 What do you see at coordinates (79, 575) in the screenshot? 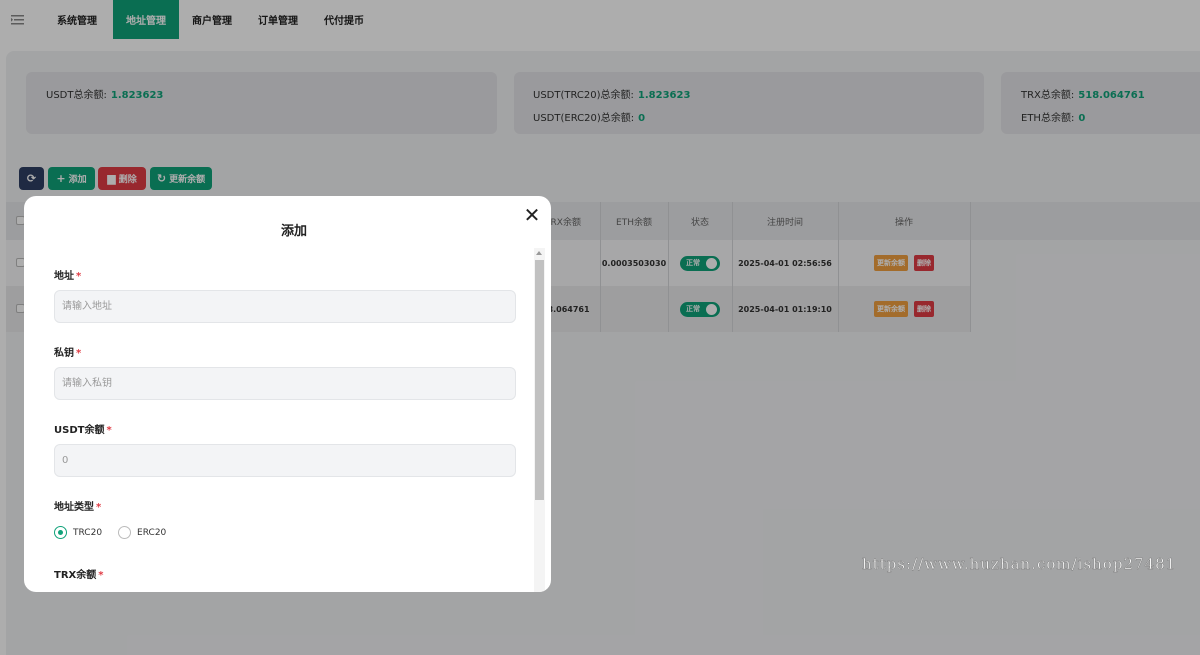
I see `trx-balance-label: TRX余额 *` at bounding box center [79, 575].